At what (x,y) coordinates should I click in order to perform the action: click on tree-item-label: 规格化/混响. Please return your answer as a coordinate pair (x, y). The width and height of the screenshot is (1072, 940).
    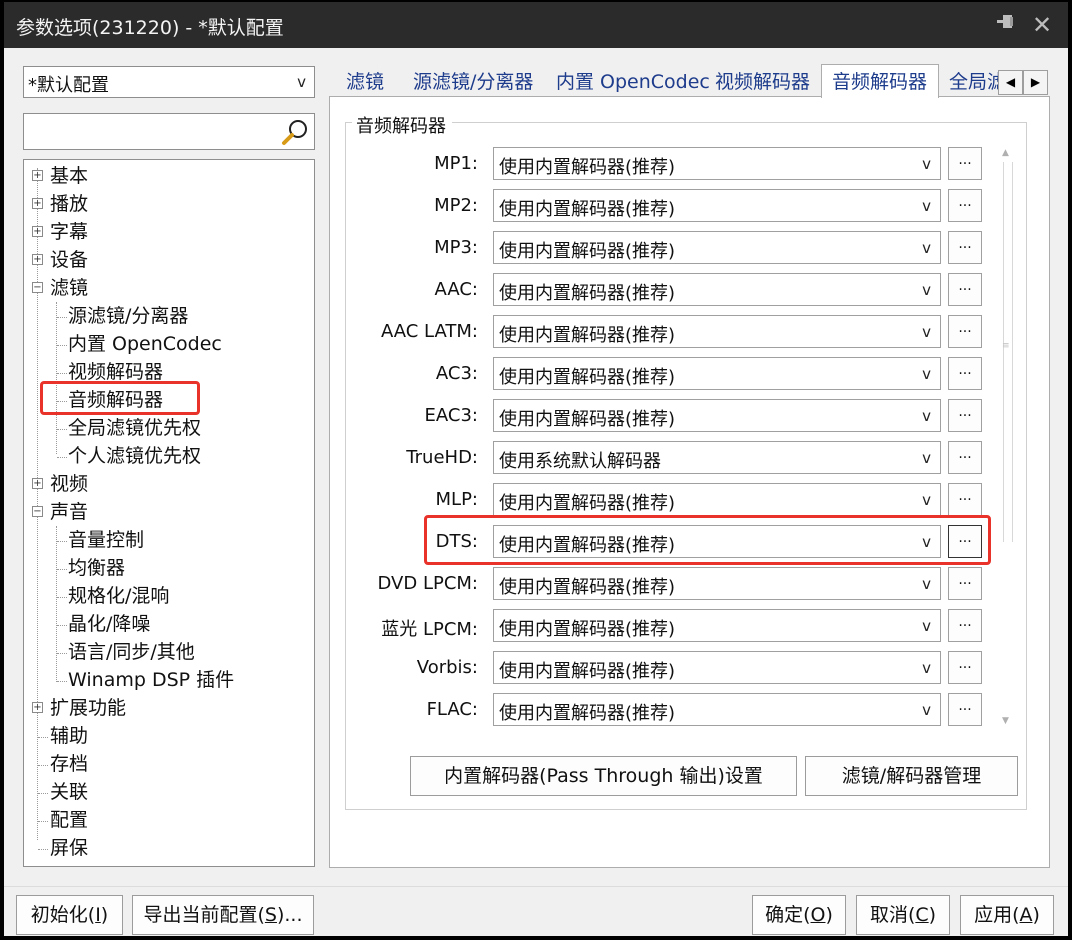
    Looking at the image, I should click on (119, 596).